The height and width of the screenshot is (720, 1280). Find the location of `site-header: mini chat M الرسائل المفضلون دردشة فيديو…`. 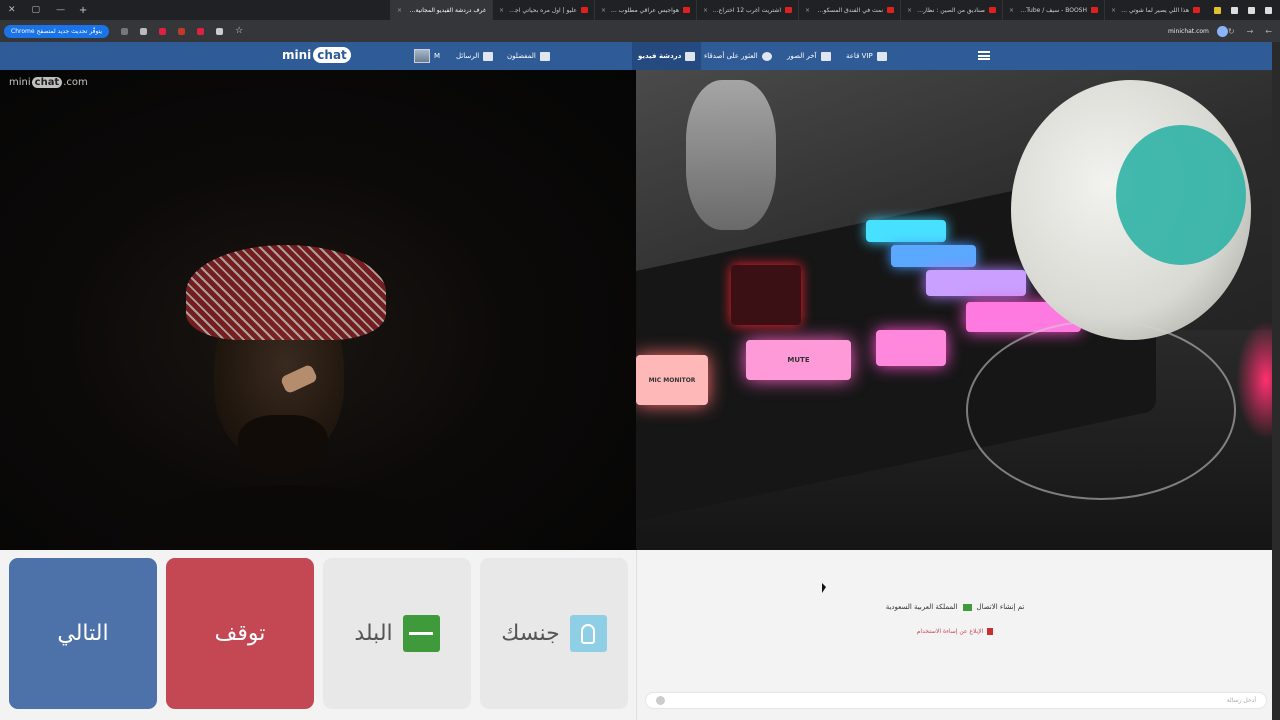

site-header: mini chat M الرسائل المفضلون دردشة فيديو… is located at coordinates (636, 56).